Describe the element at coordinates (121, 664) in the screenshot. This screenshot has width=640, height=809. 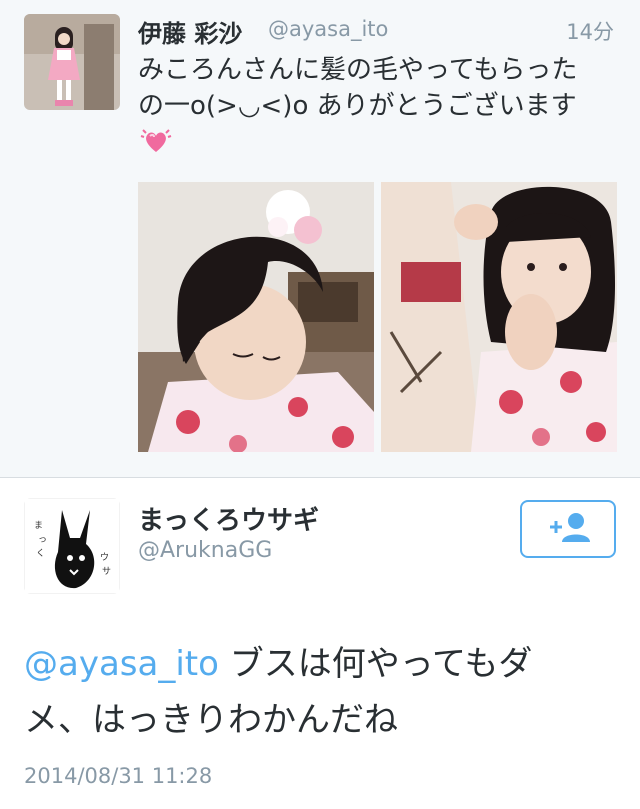
I see `mention-link: @ayasa_ito` at that location.